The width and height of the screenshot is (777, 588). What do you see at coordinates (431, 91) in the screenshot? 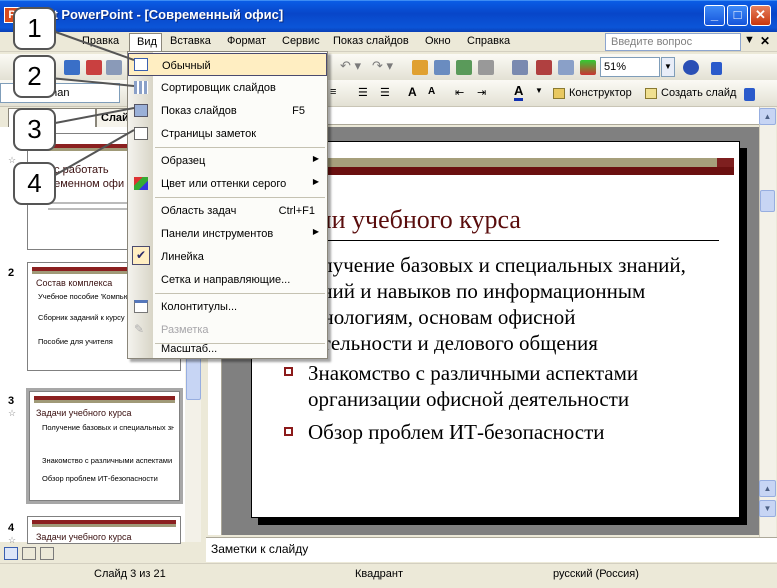
I see `decrease-font-icon: A` at bounding box center [431, 91].